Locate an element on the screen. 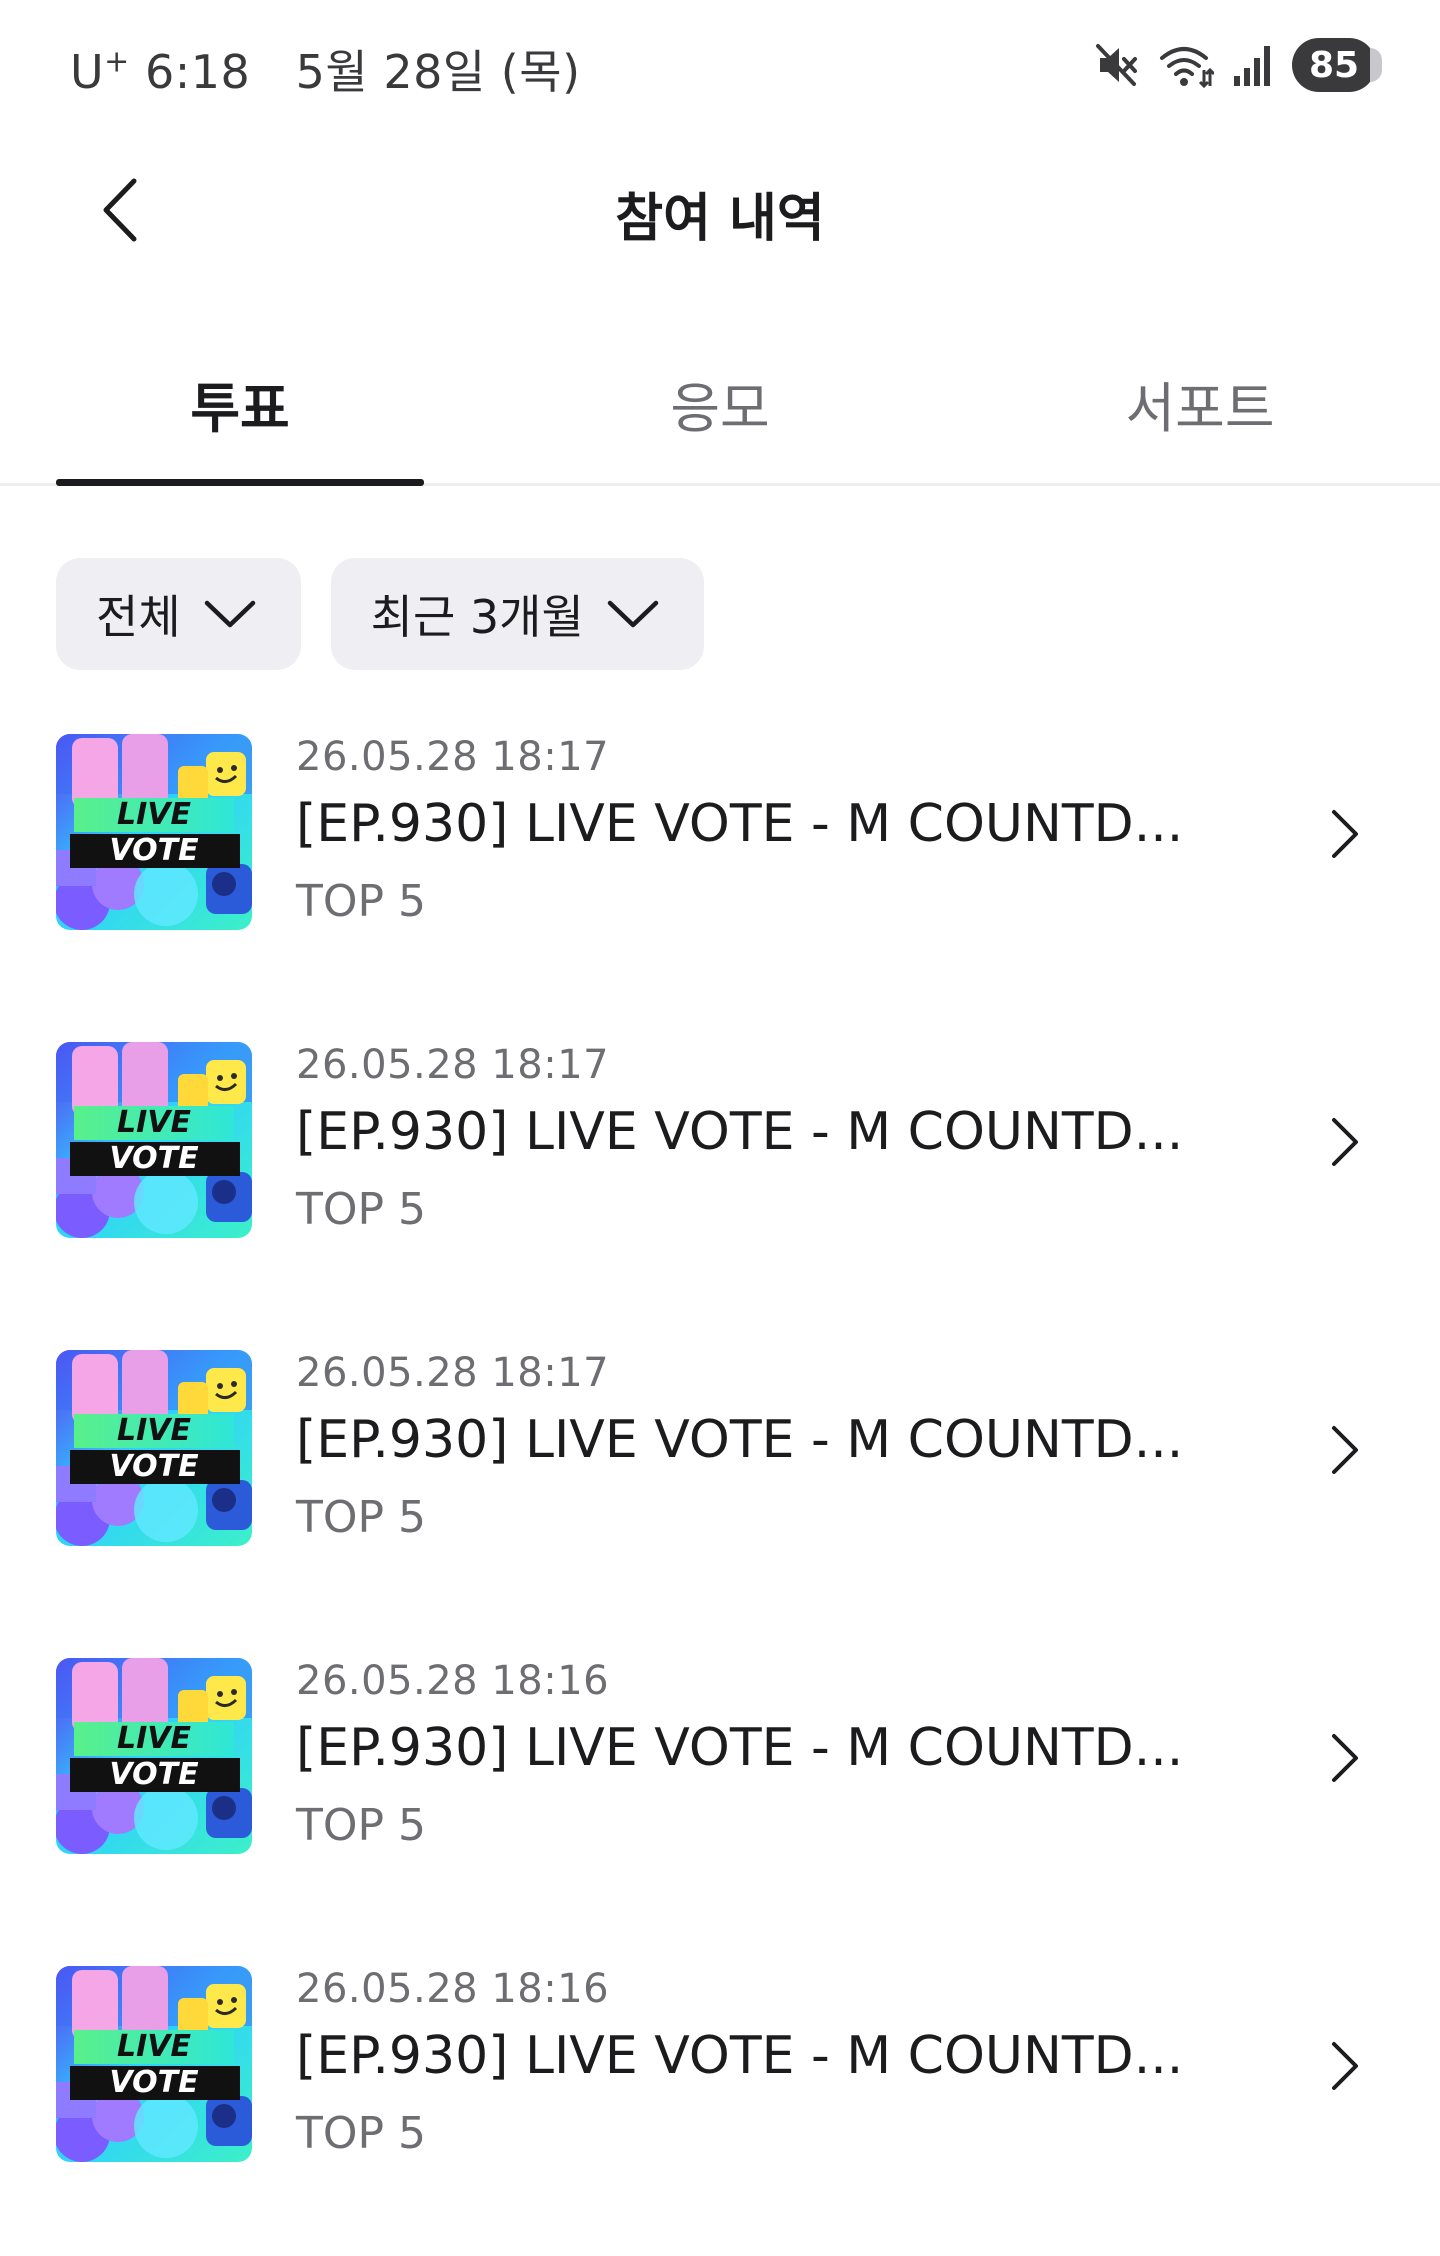  filter-period-dropdown: 최근 3개월 is located at coordinates (517, 614).